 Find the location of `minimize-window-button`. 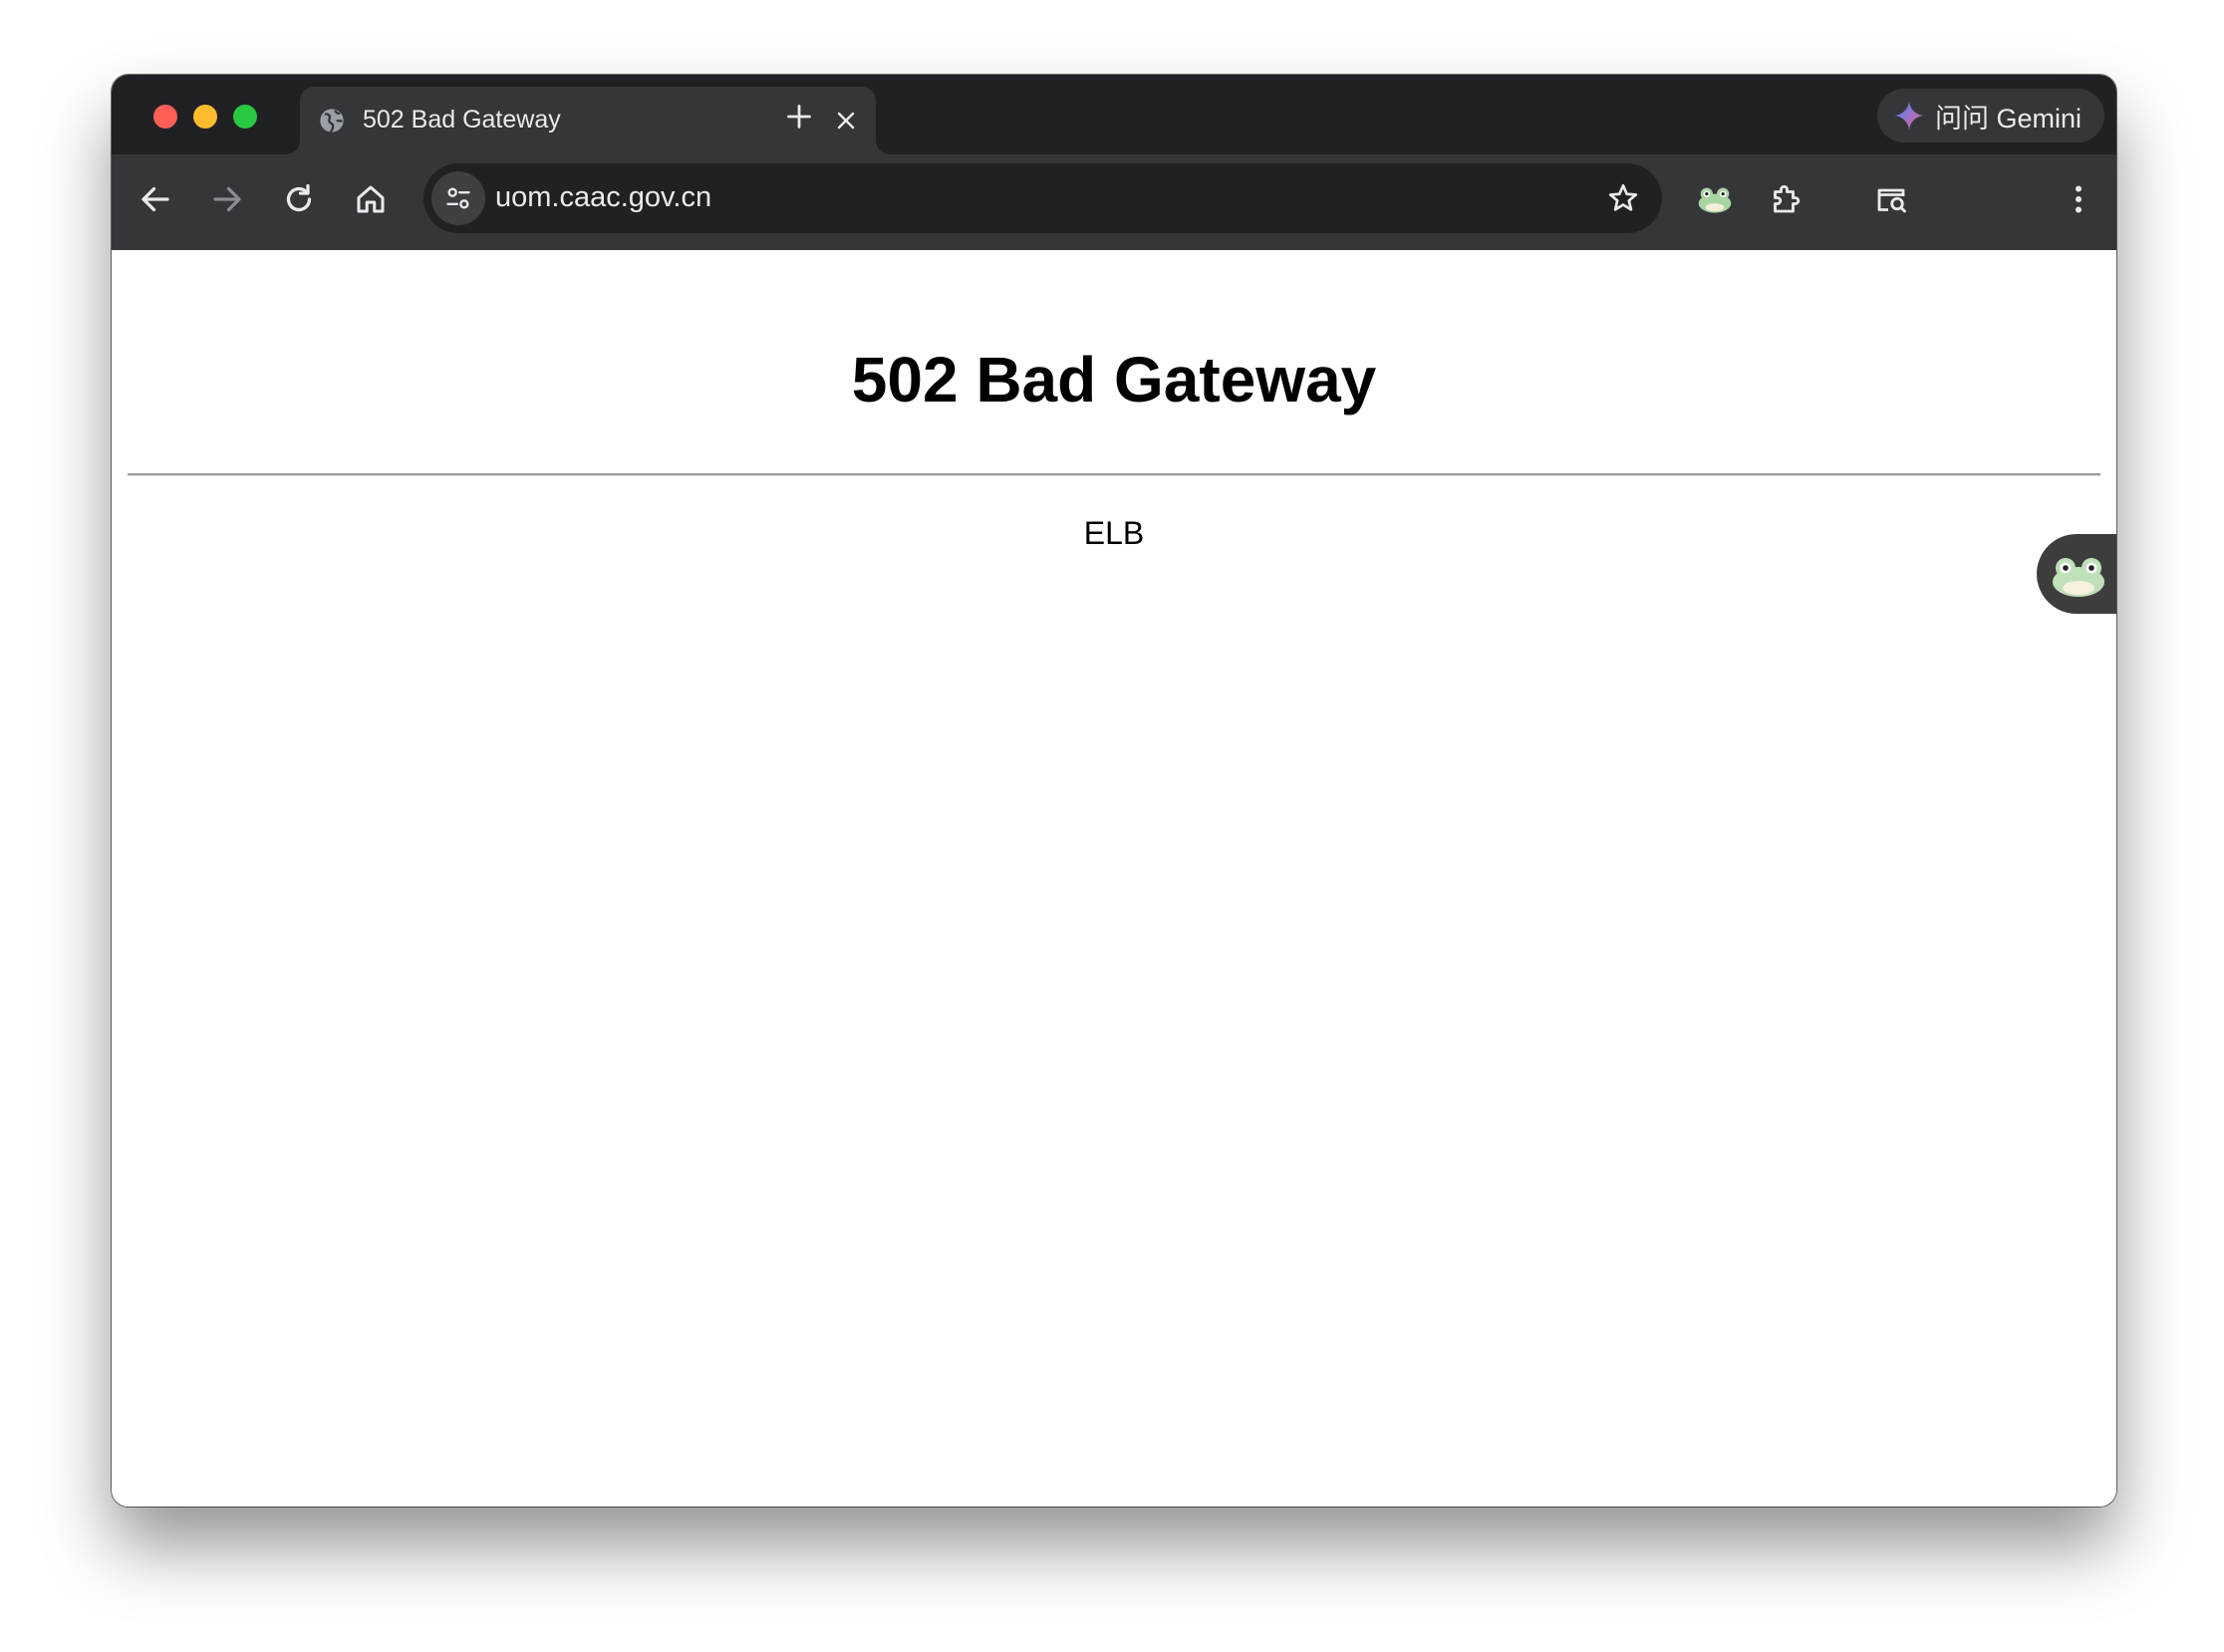

minimize-window-button is located at coordinates (205, 117).